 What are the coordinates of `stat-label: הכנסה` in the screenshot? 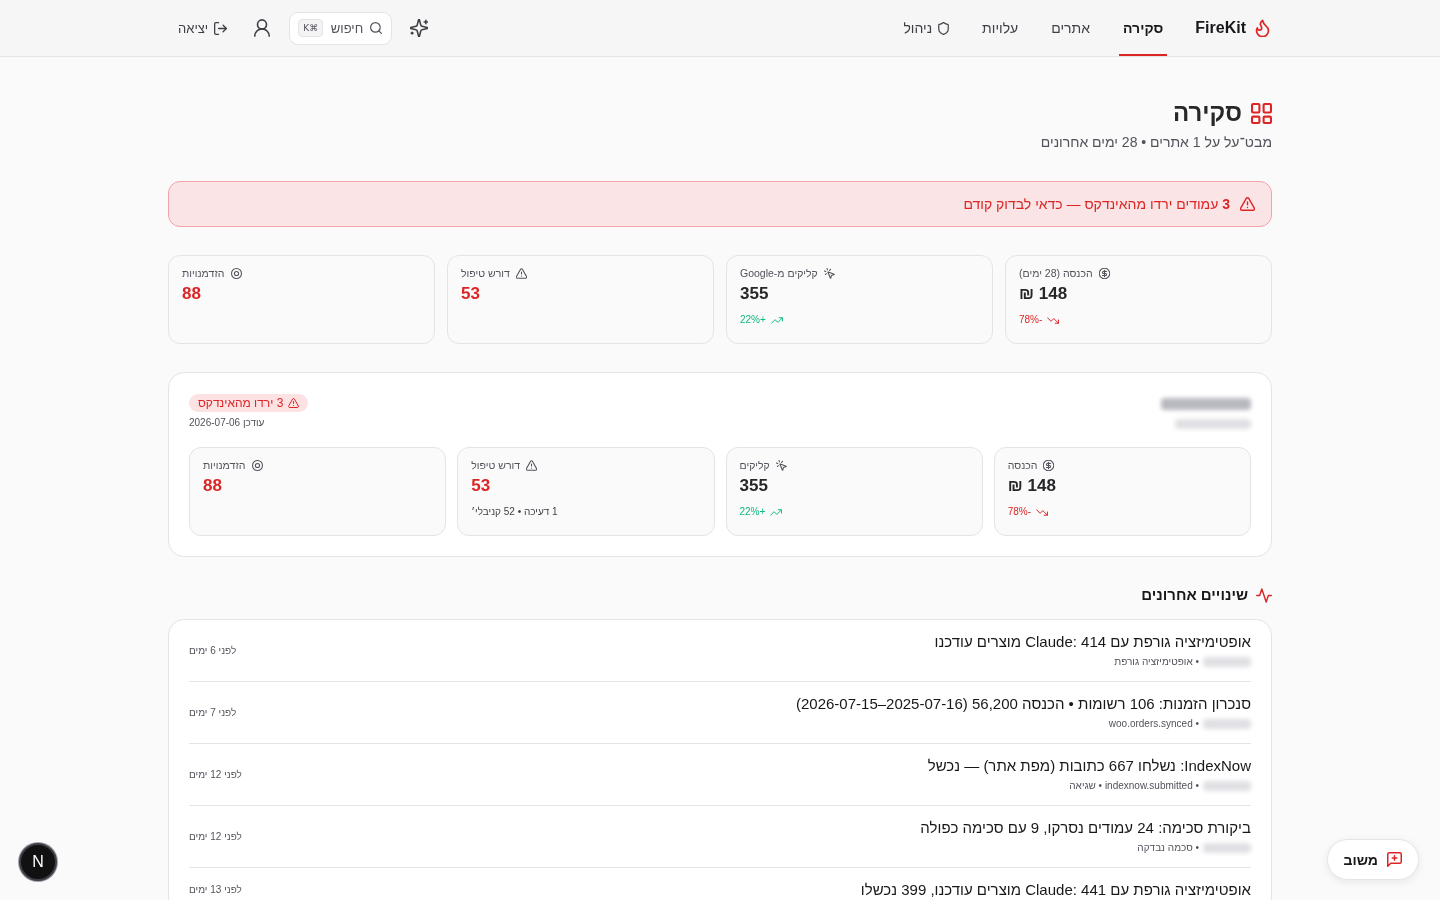 It's located at (1022, 465).